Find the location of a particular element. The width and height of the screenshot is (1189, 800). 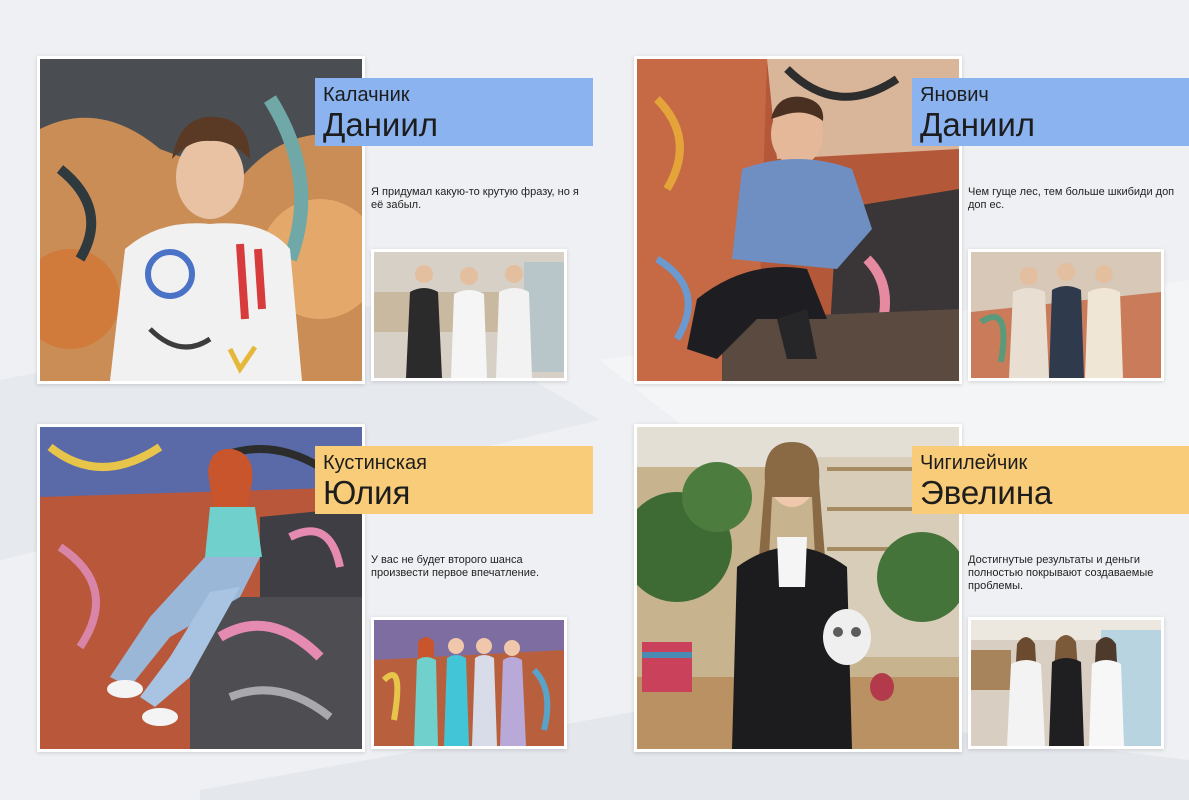

name-label: Кустинская Юлия is located at coordinates (454, 480).